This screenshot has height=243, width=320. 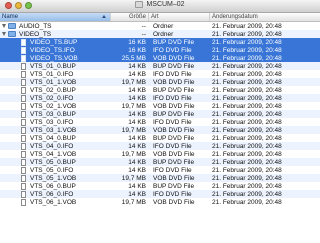 What do you see at coordinates (104, 16) in the screenshot?
I see `sort-ascending-icon` at bounding box center [104, 16].